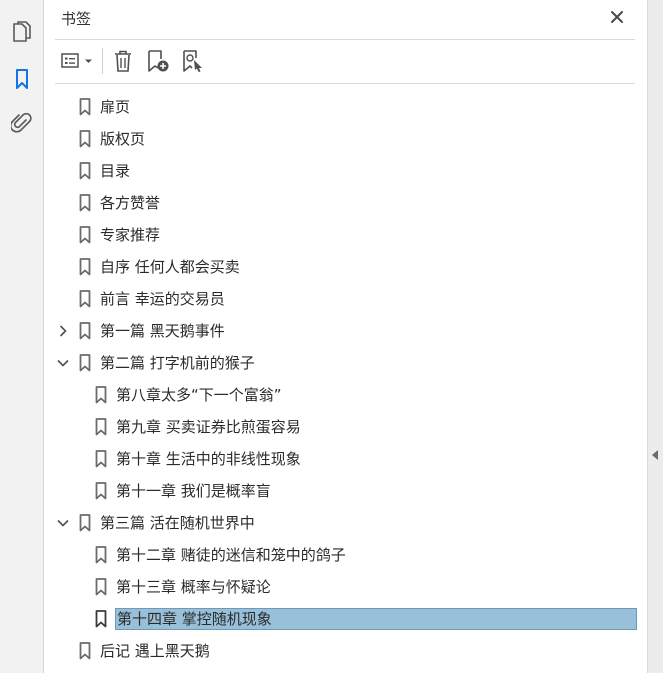  Describe the element at coordinates (345, 107) in the screenshot. I see `bookmark-item: 扉页` at that location.